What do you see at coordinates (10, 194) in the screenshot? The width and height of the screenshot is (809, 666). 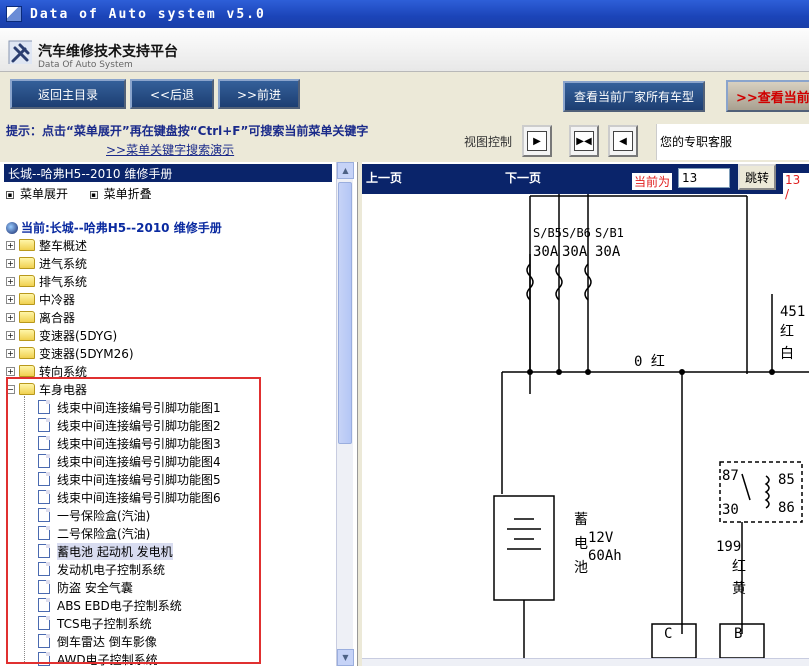 I see `expand-icon: ▪` at bounding box center [10, 194].